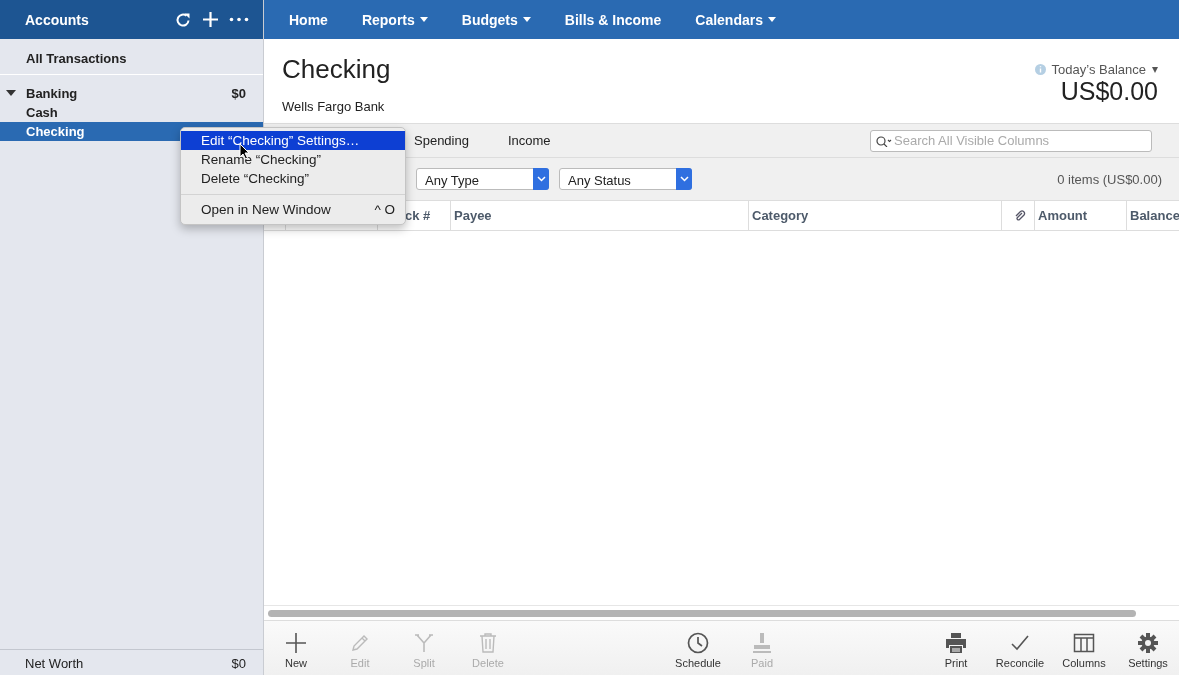  What do you see at coordinates (441, 140) in the screenshot?
I see `tab: Spending` at bounding box center [441, 140].